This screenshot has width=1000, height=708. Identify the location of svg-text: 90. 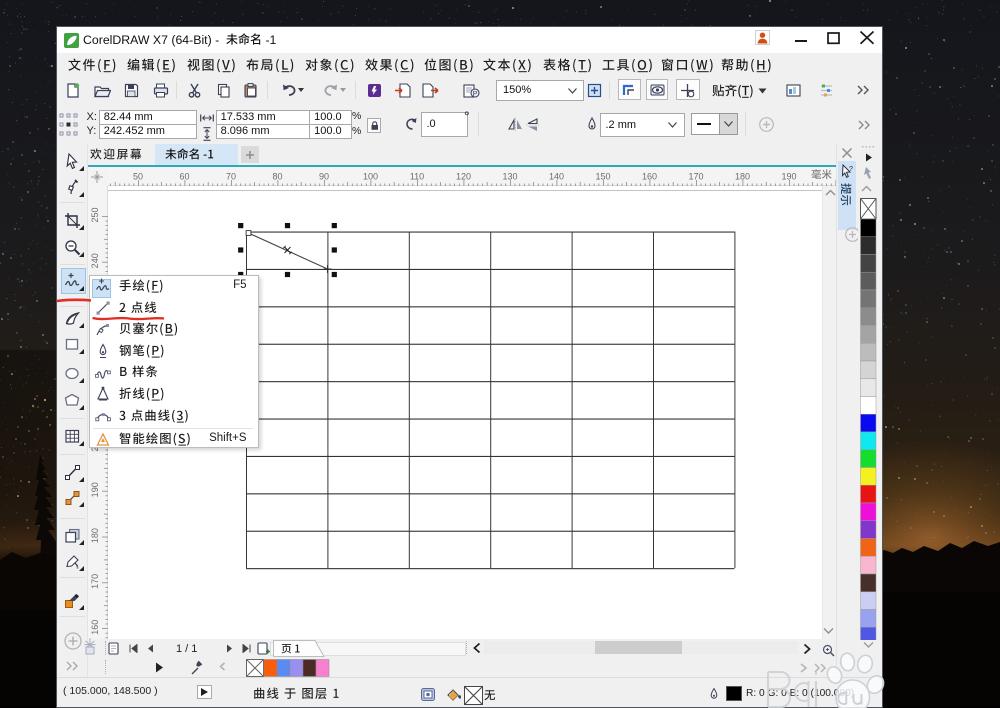
(324, 177).